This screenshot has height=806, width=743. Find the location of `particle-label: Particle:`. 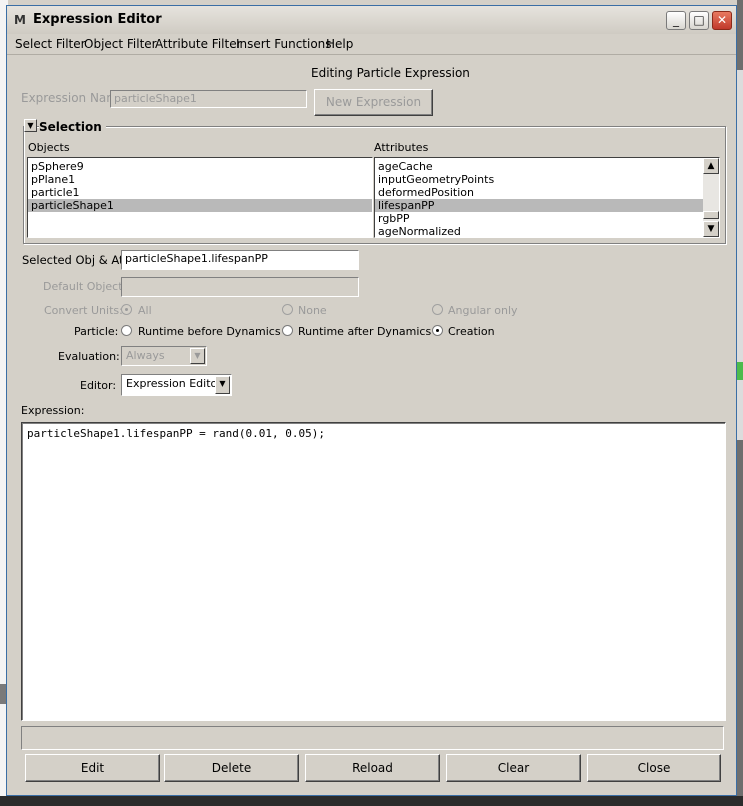

particle-label: Particle: is located at coordinates (96, 331).